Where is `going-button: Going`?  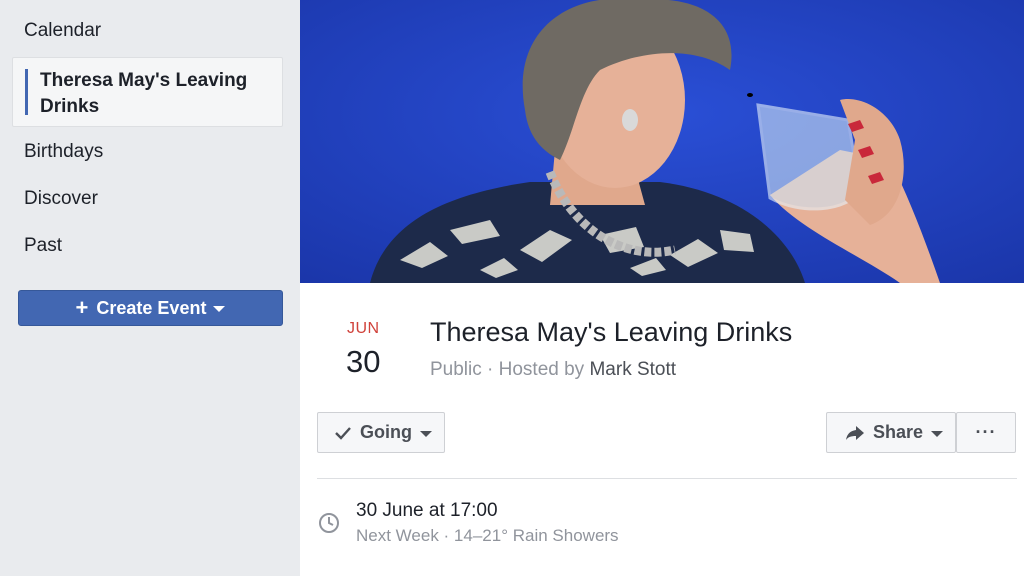
going-button: Going is located at coordinates (381, 432).